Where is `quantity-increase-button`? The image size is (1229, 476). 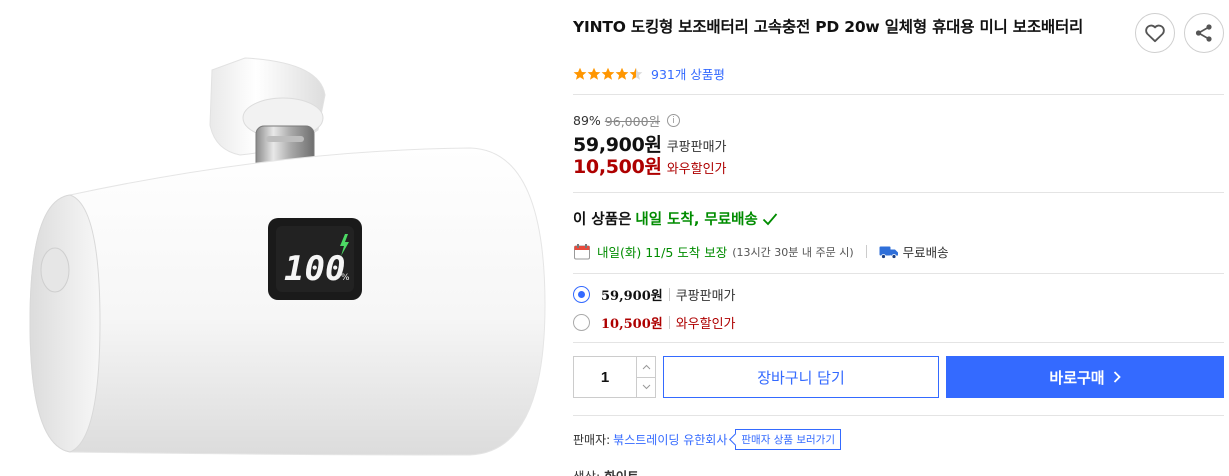
quantity-increase-button is located at coordinates (646, 367).